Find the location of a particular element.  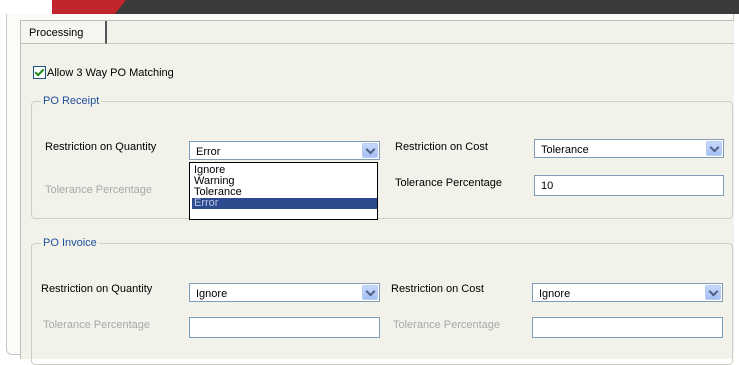

allow-3way-label: Allow 3 Way PO Matching is located at coordinates (110, 73).